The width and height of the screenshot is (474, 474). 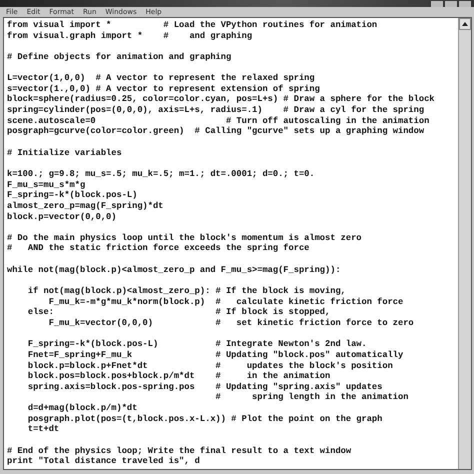 I want to click on code-line: block.pos=block.pos+block.p/m*dt # in the animation, so click(x=179, y=376).